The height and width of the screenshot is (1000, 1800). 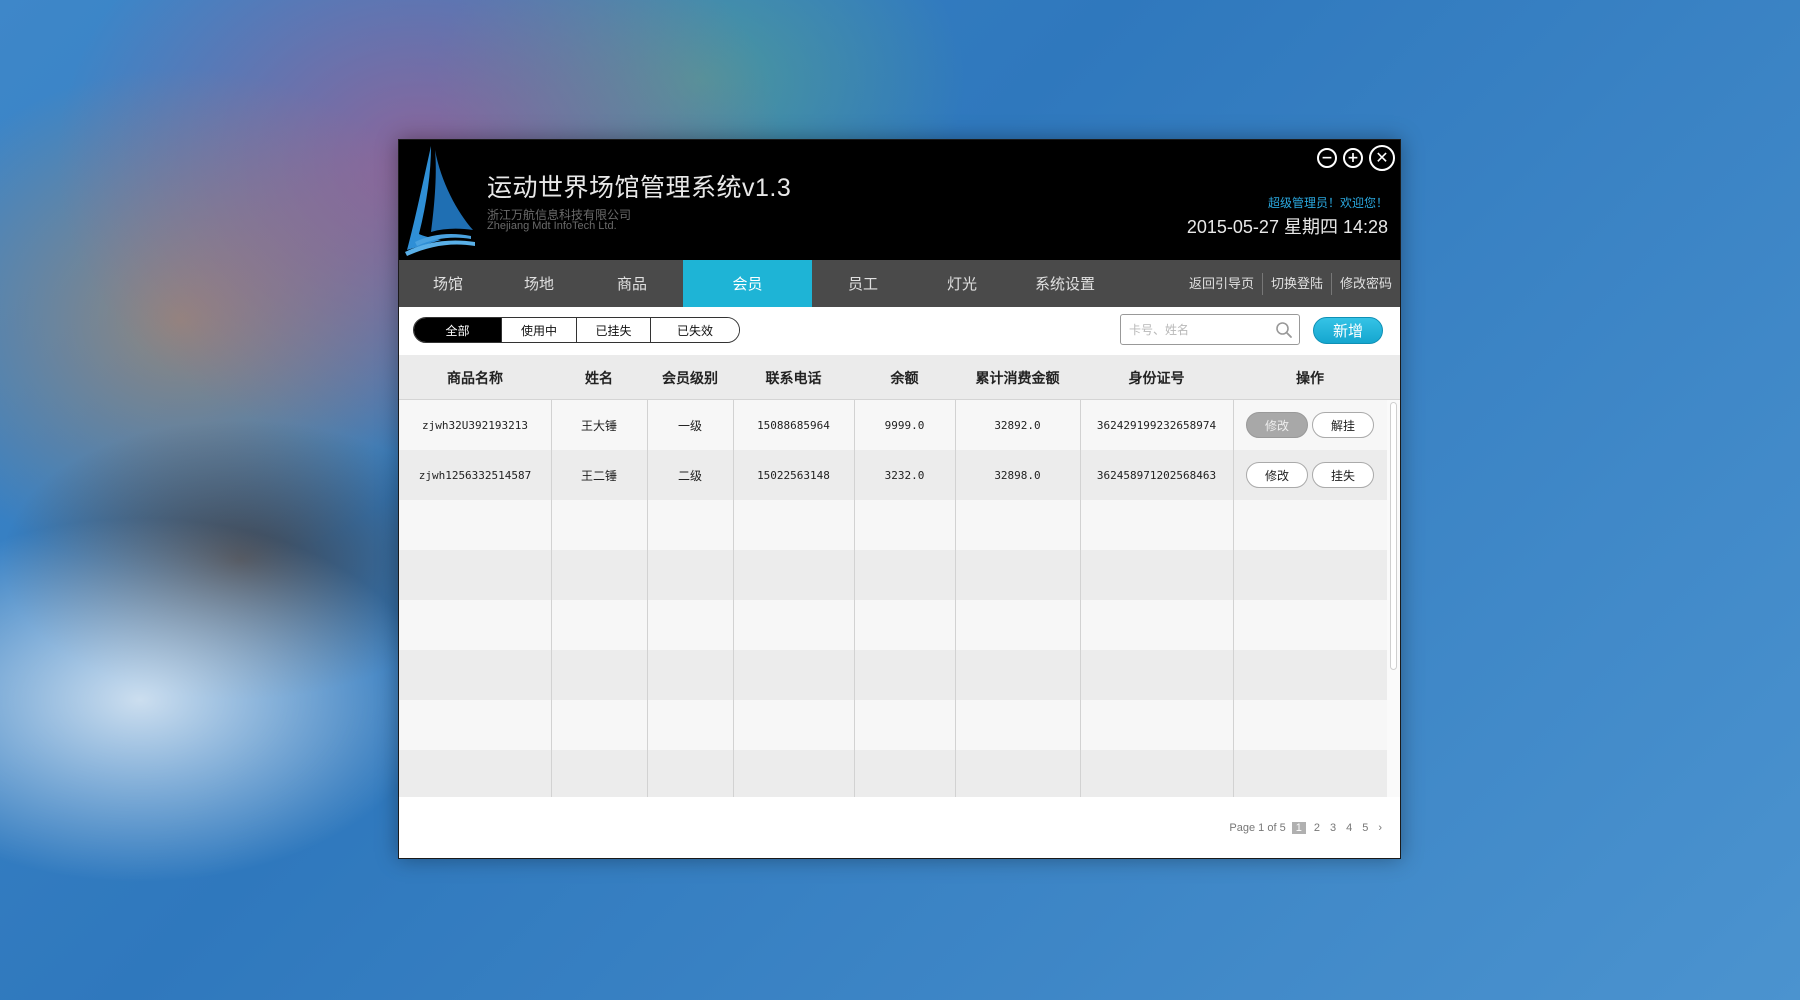 What do you see at coordinates (1287, 227) in the screenshot?
I see `datetime: 2015-05-27 星期四 14:28` at bounding box center [1287, 227].